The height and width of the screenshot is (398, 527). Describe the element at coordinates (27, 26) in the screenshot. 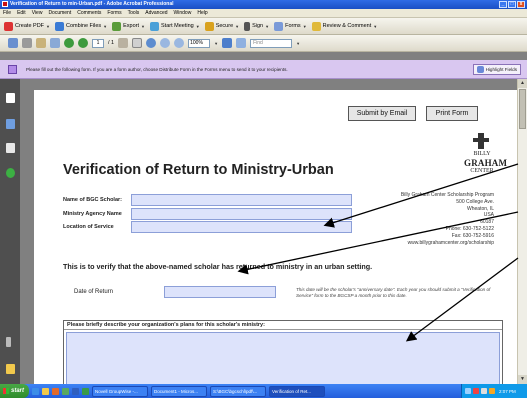

I see `create-pdf-button: Create PDF ▼` at that location.